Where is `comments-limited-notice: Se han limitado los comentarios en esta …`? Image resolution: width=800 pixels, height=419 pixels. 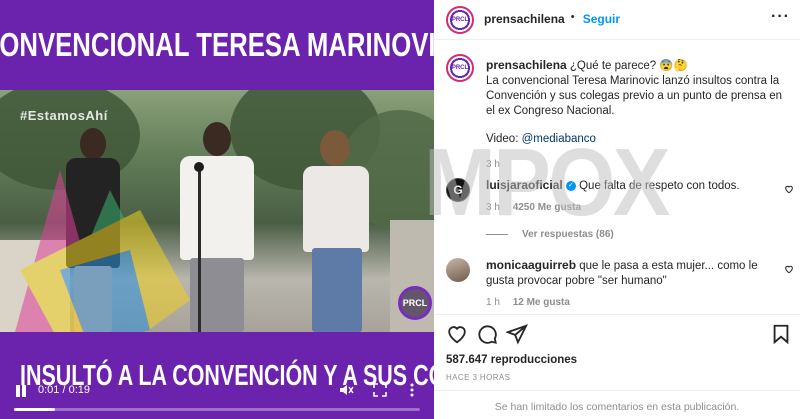
comments-limited-notice: Se han limitado los comentarios en esta … is located at coordinates (617, 404).